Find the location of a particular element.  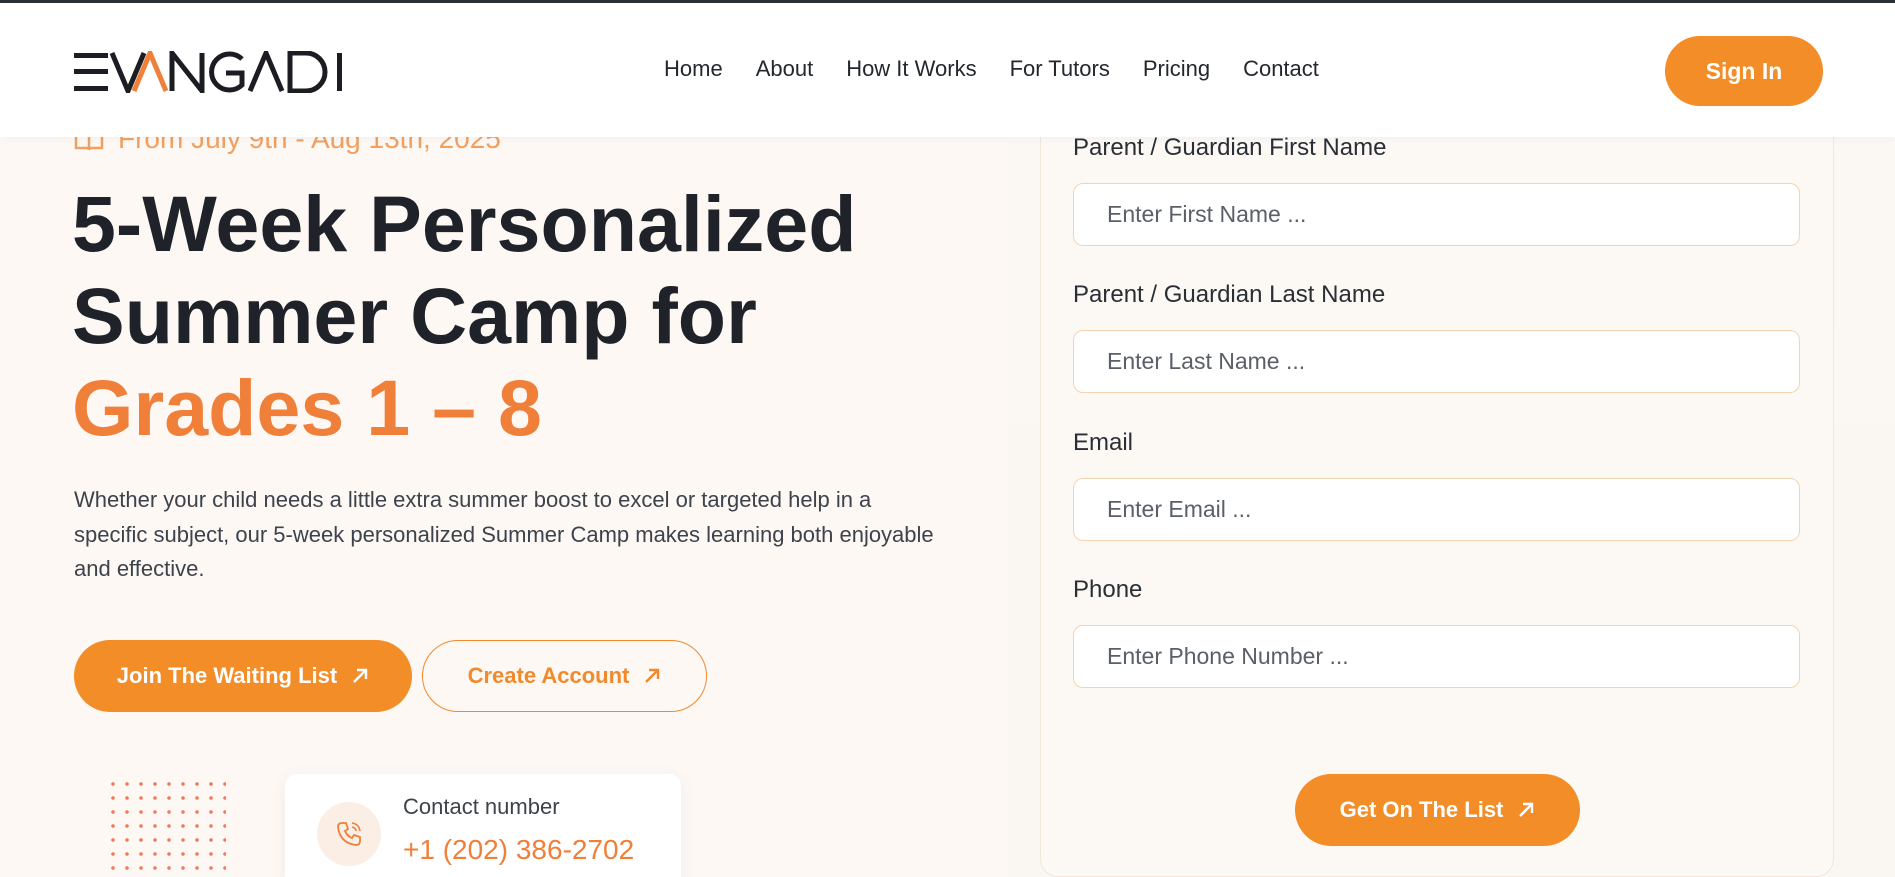

nav-pricing: Pricing is located at coordinates (1176, 69).